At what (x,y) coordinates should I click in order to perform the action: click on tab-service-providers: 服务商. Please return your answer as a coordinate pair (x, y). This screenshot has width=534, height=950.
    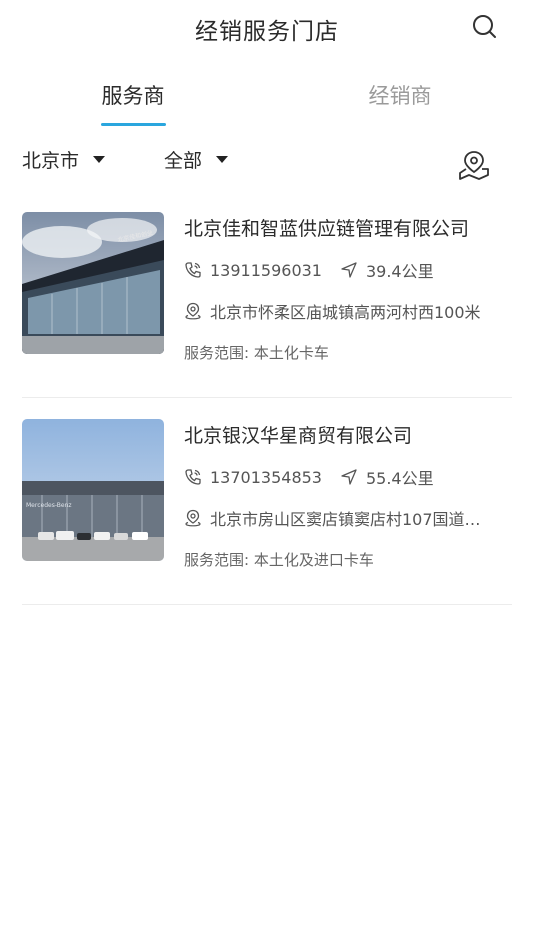
    Looking at the image, I should click on (133, 95).